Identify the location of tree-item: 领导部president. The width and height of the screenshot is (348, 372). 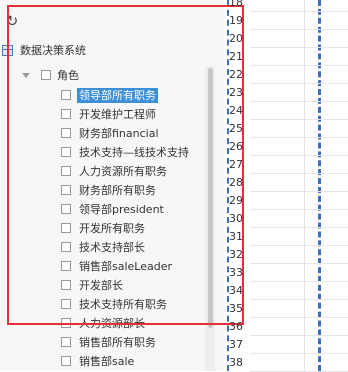
(113, 209).